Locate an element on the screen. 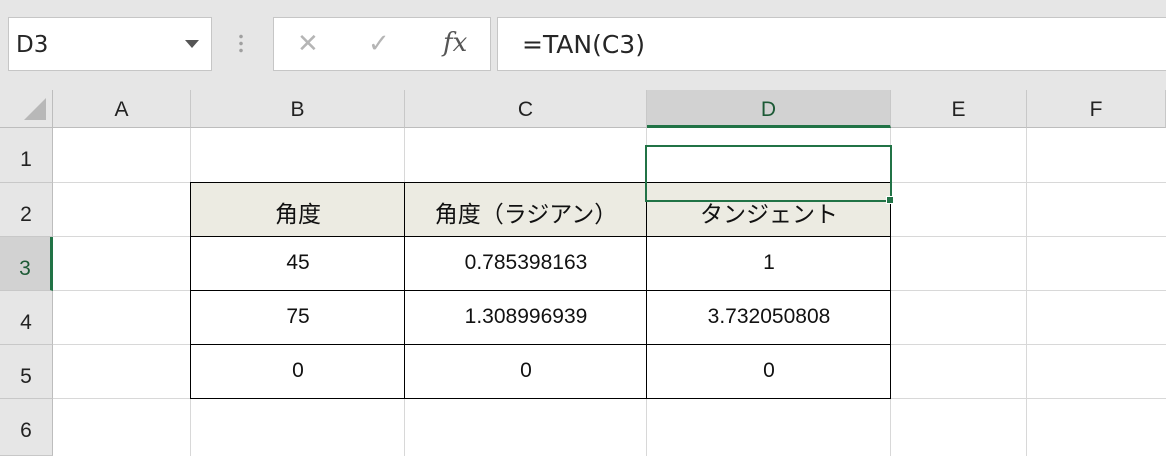 Image resolution: width=1166 pixels, height=456 pixels. column-header-f: F is located at coordinates (1096, 109).